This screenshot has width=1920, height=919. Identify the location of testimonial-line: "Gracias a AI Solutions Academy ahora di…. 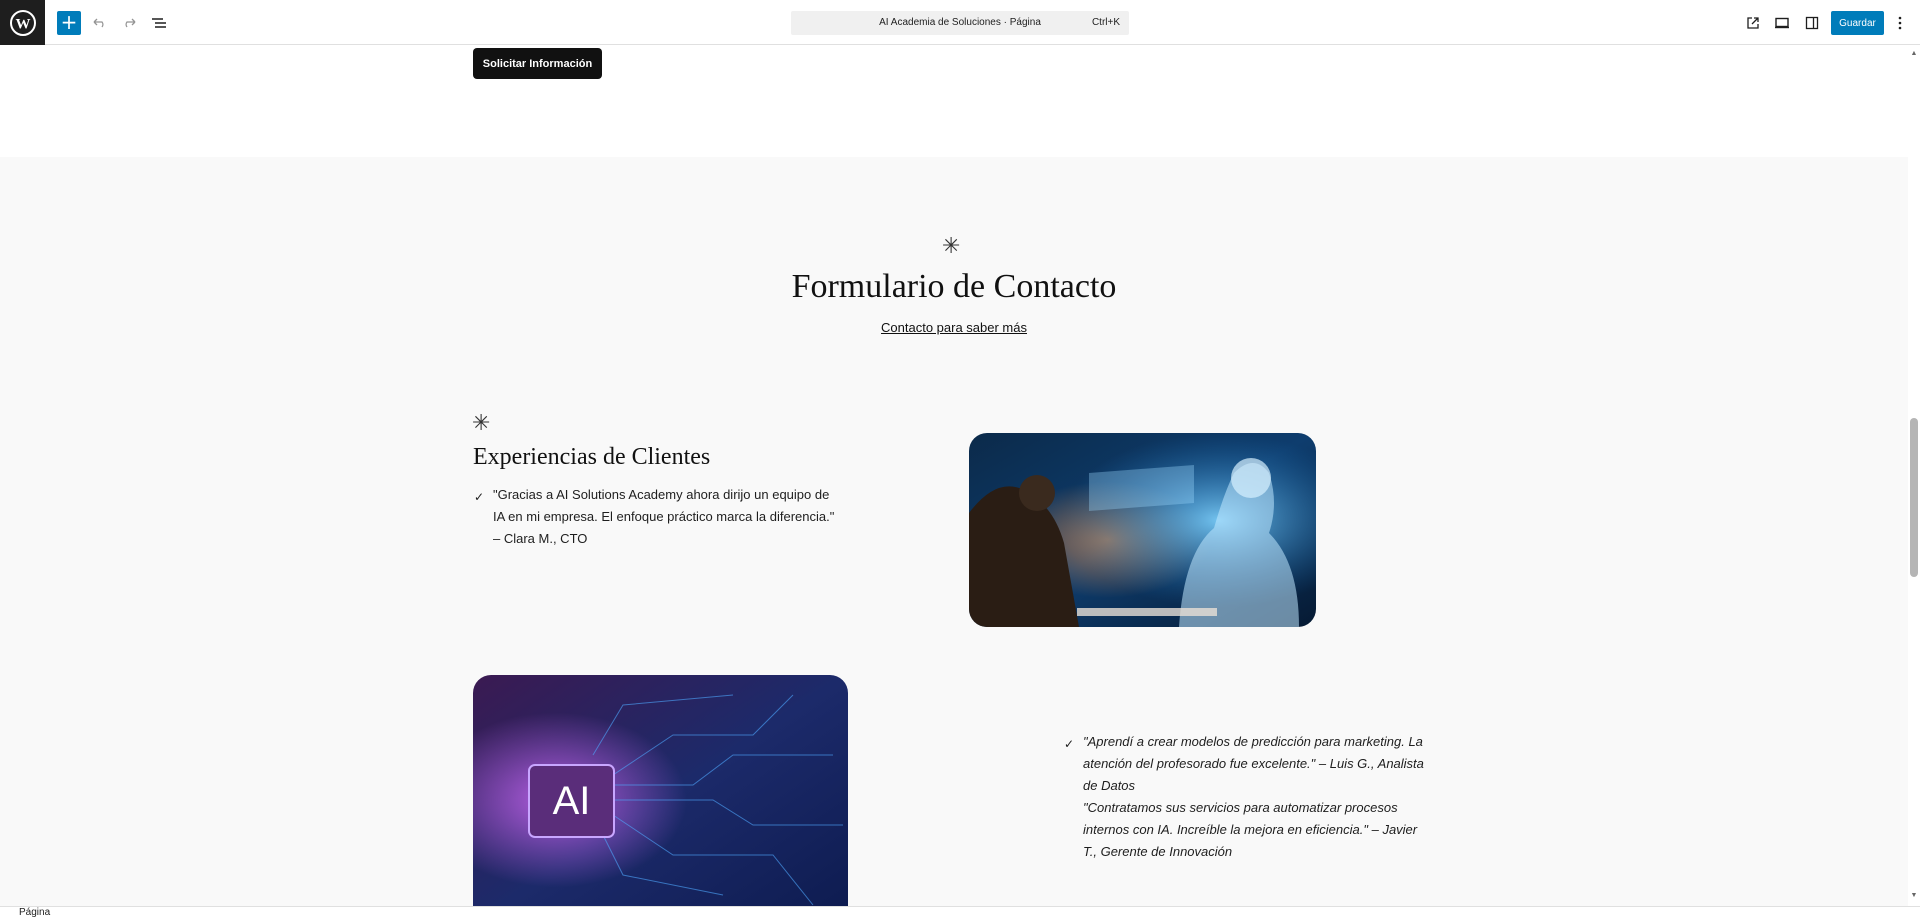
(661, 494).